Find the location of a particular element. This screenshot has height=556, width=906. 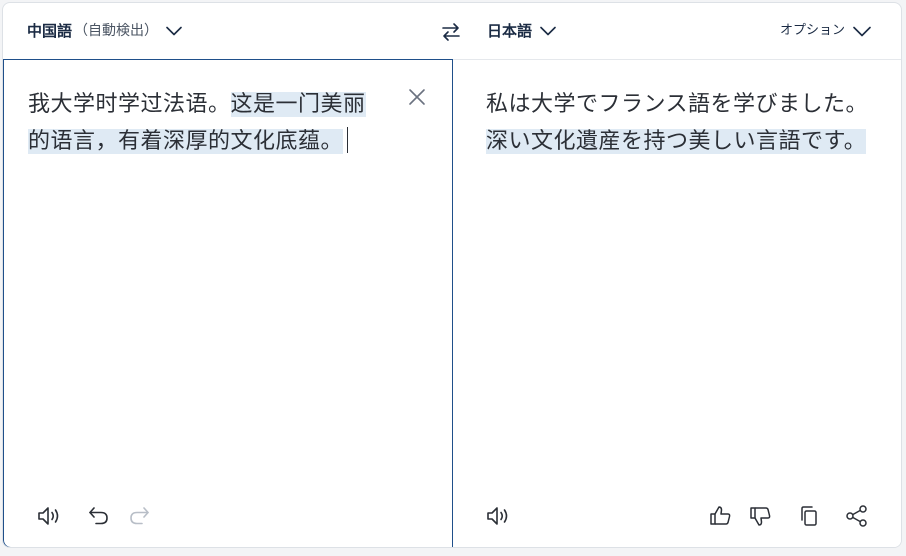

text-cursor is located at coordinates (348, 140).